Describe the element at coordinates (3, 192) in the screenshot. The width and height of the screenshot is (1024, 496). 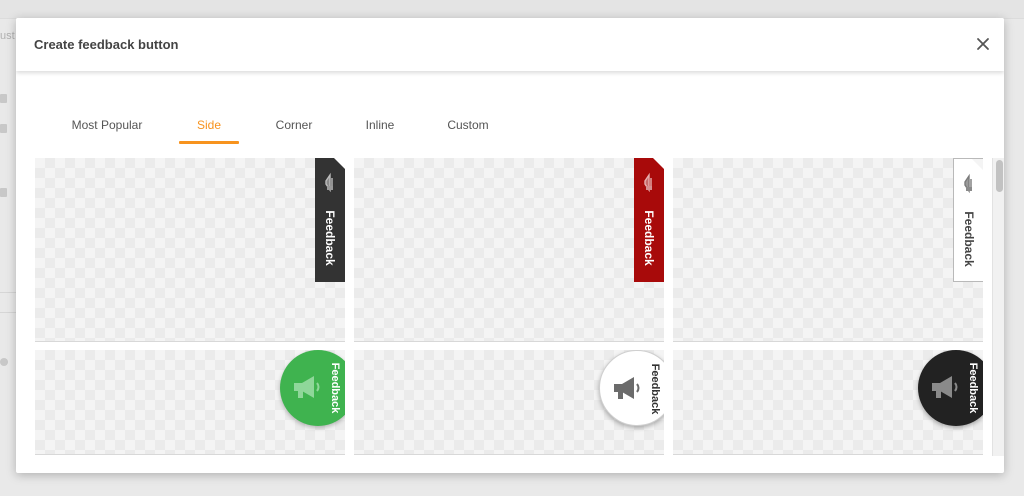
I see `background-home-icon` at that location.